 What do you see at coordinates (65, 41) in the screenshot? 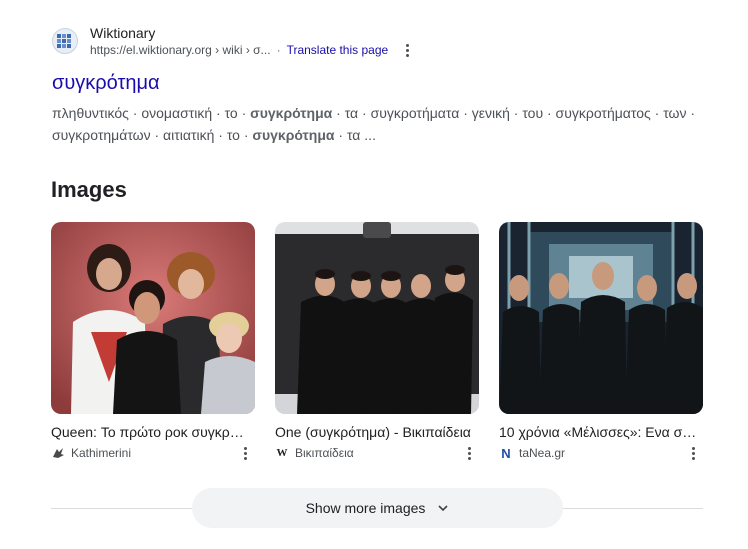
I see `wiktionary-favicon-icon` at bounding box center [65, 41].